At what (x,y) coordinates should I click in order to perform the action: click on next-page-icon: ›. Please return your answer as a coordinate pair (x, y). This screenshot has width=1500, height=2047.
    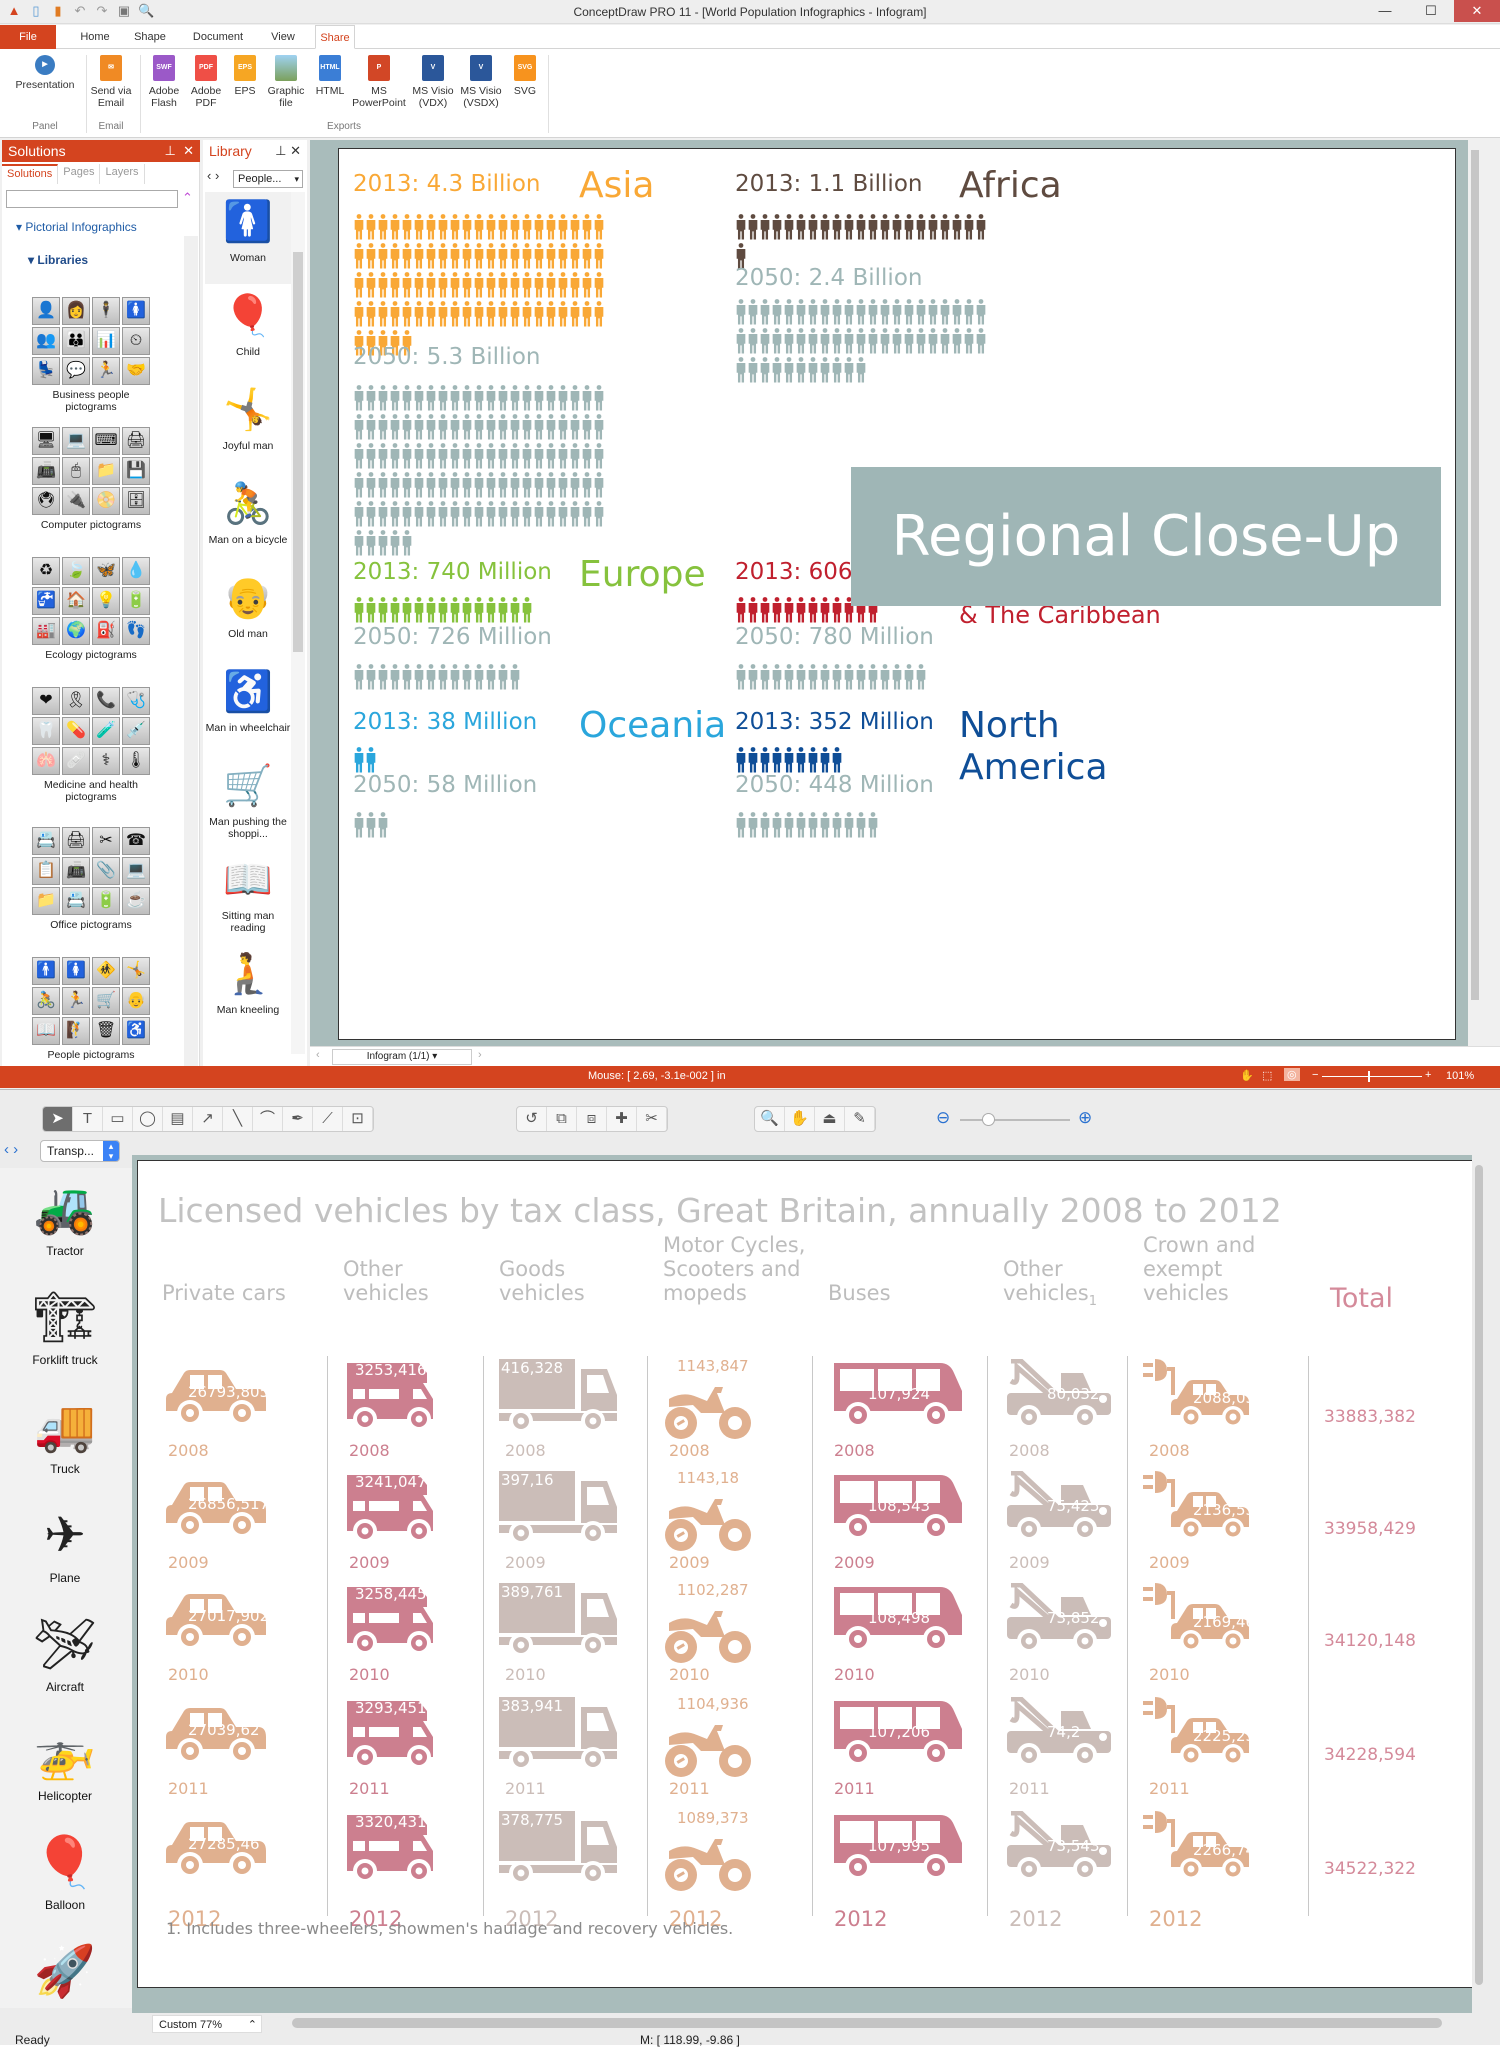
    Looking at the image, I should click on (480, 1055).